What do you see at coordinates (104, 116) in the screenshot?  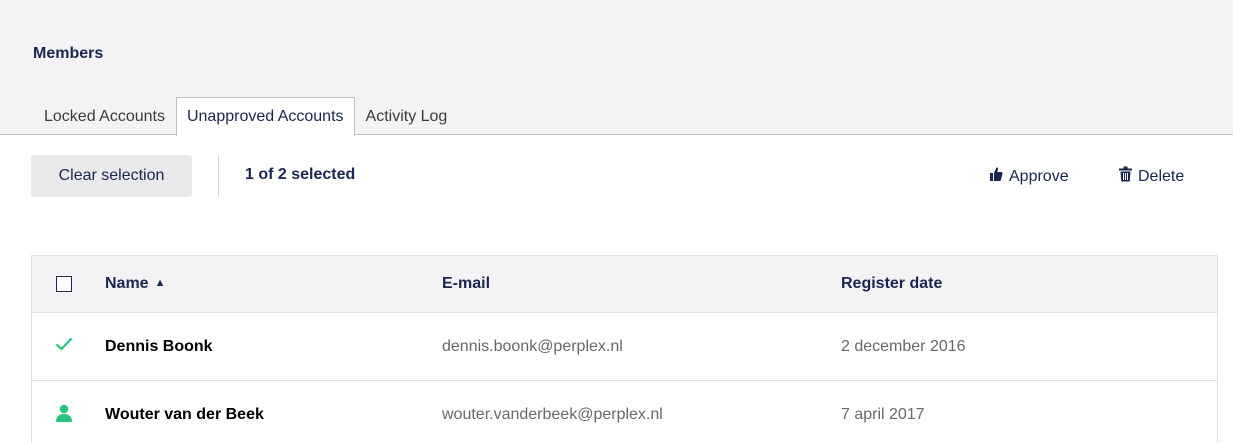 I see `tab-locked-accounts: Locked Accounts` at bounding box center [104, 116].